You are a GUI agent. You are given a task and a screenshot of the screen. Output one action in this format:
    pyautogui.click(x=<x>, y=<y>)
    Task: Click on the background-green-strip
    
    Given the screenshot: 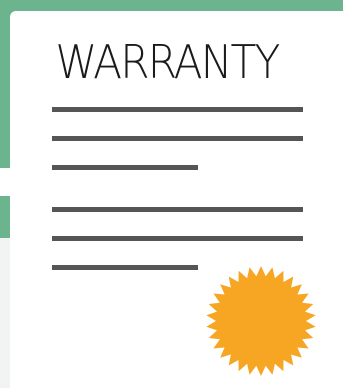 What is the action you would take?
    pyautogui.click(x=171, y=5)
    